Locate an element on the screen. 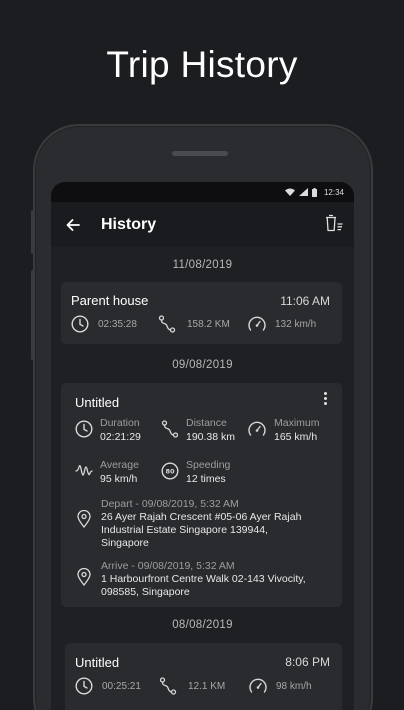 The image size is (404, 710). duration-stat: Duration 02:21:29 is located at coordinates (108, 430).